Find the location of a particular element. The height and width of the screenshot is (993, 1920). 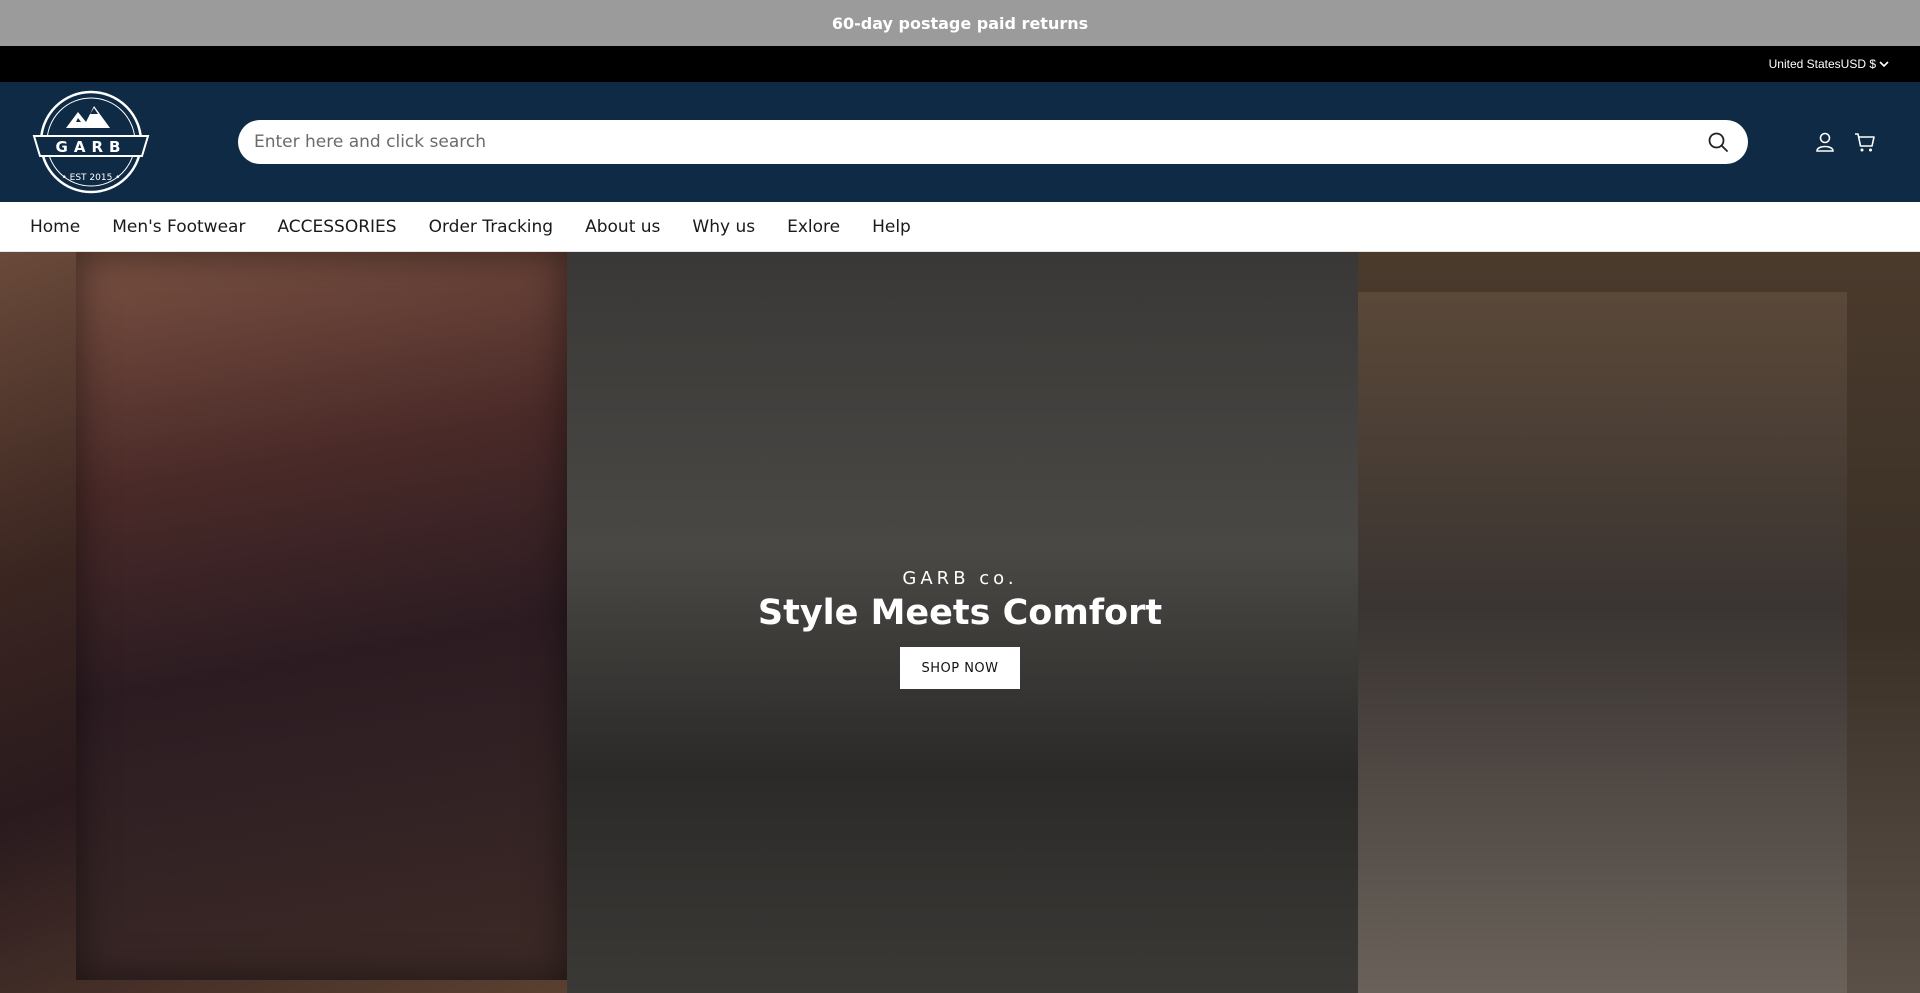

nav-item-explore: Exlore is located at coordinates (813, 227).